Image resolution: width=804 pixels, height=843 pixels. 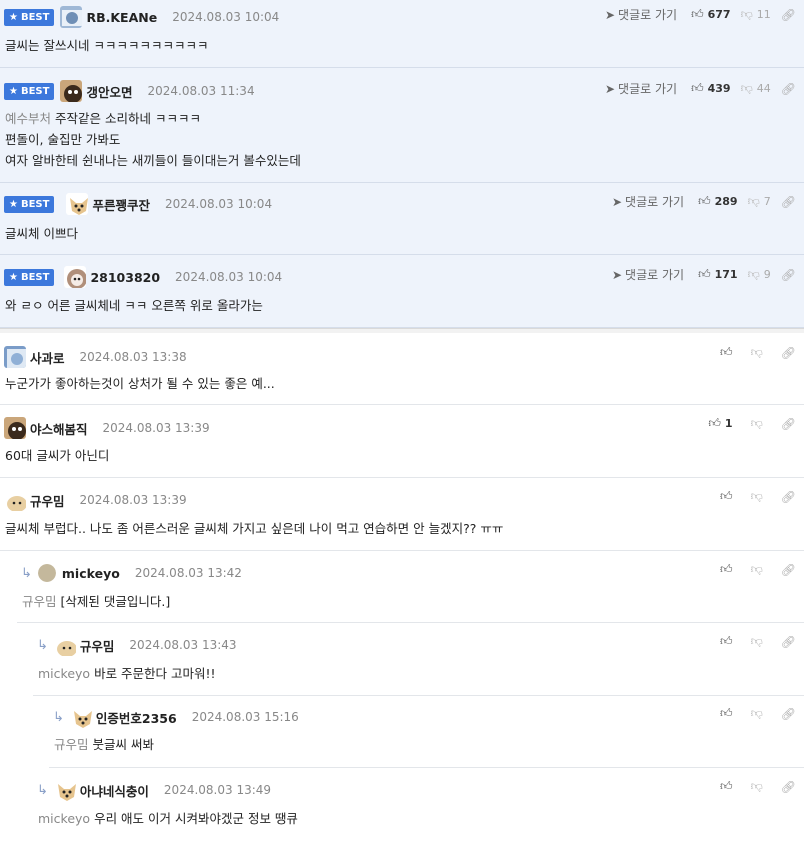 What do you see at coordinates (109, 91) in the screenshot?
I see `nickname: 갱안오면` at bounding box center [109, 91].